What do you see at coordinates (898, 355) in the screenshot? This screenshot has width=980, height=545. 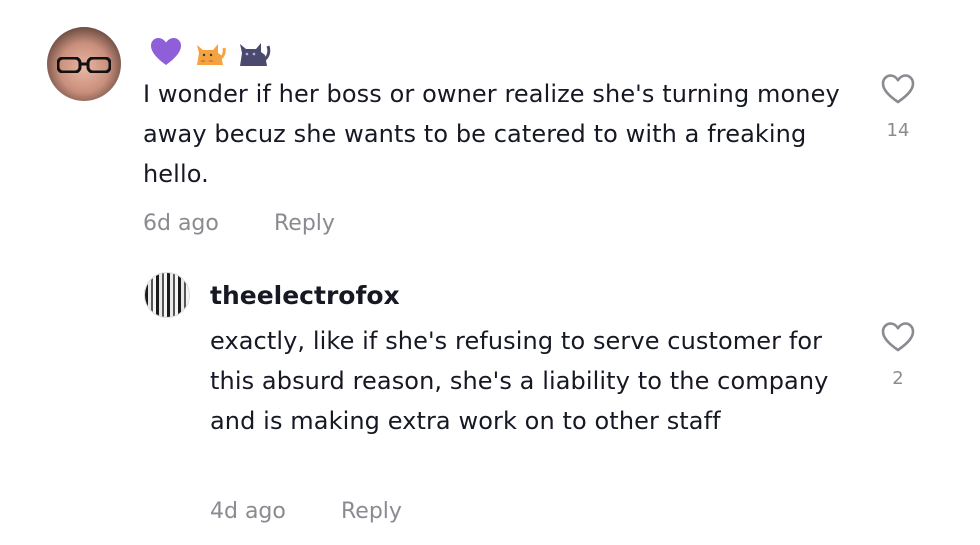 I see `reply-like: 2` at bounding box center [898, 355].